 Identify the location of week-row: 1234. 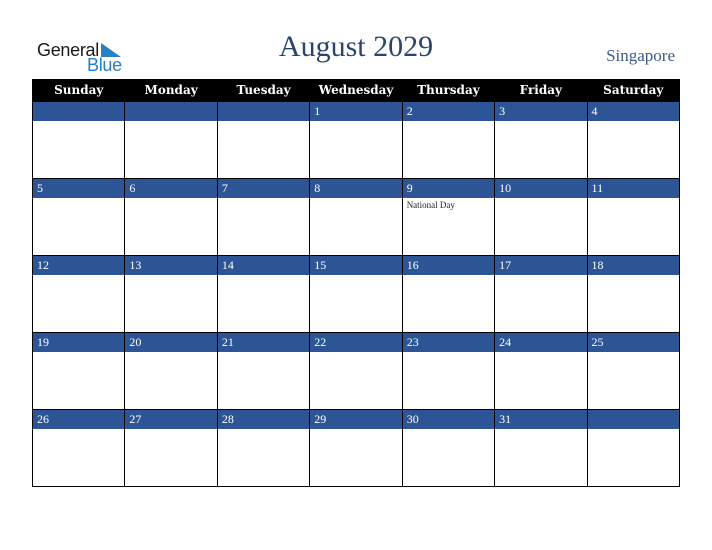
(356, 140).